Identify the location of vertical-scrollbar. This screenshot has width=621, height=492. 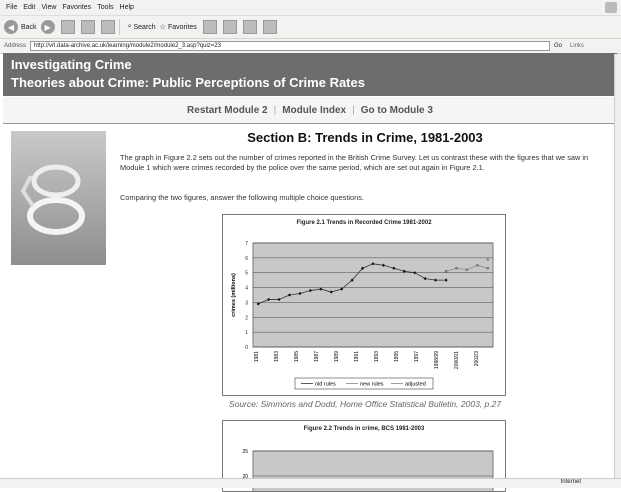
(617, 266).